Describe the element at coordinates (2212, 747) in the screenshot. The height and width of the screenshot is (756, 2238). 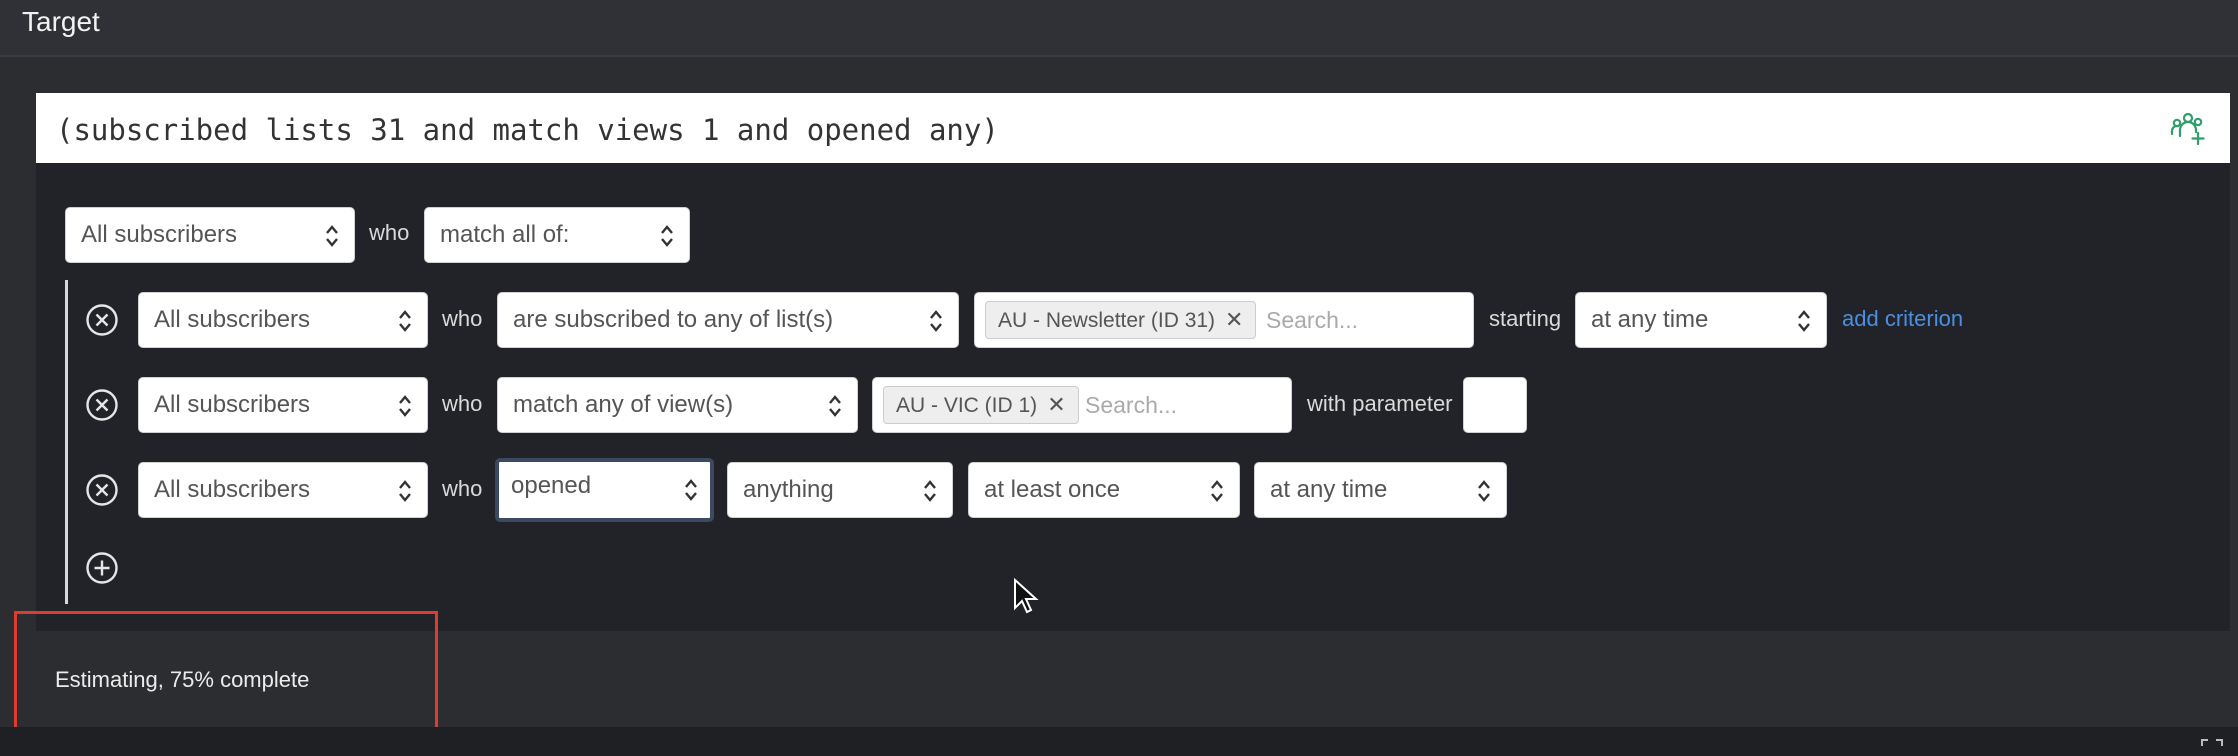
I see `expand-icon` at that location.